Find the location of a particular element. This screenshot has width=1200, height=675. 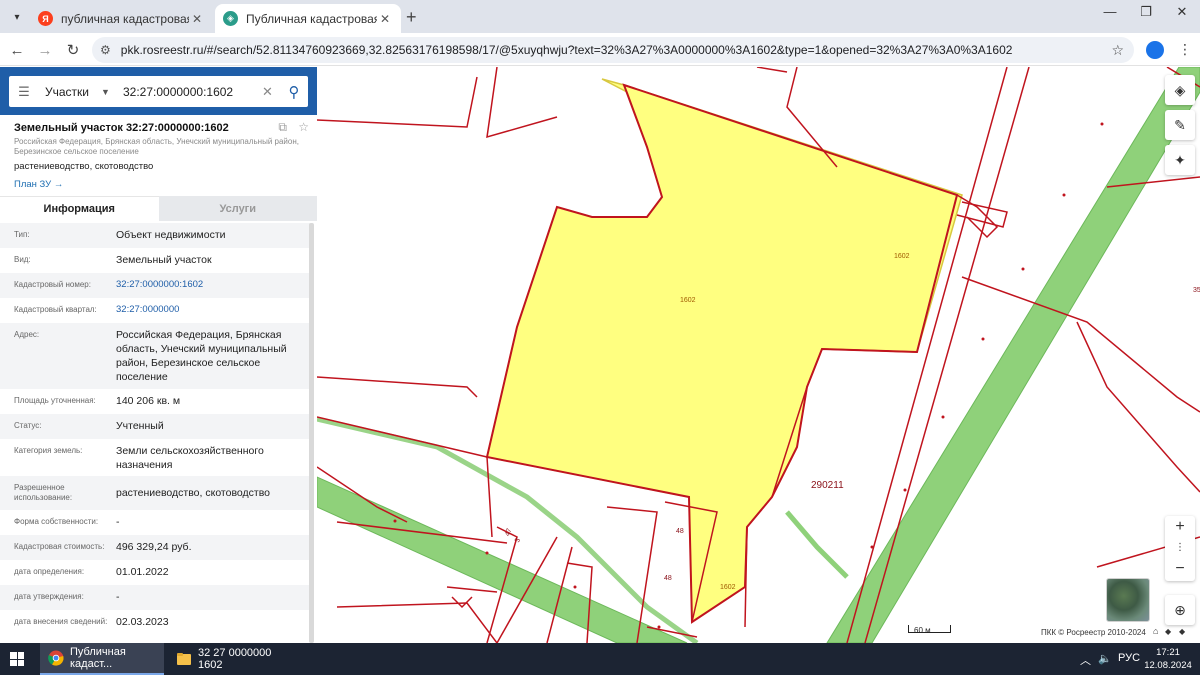

field-label: дата определения: is located at coordinates (49, 571).